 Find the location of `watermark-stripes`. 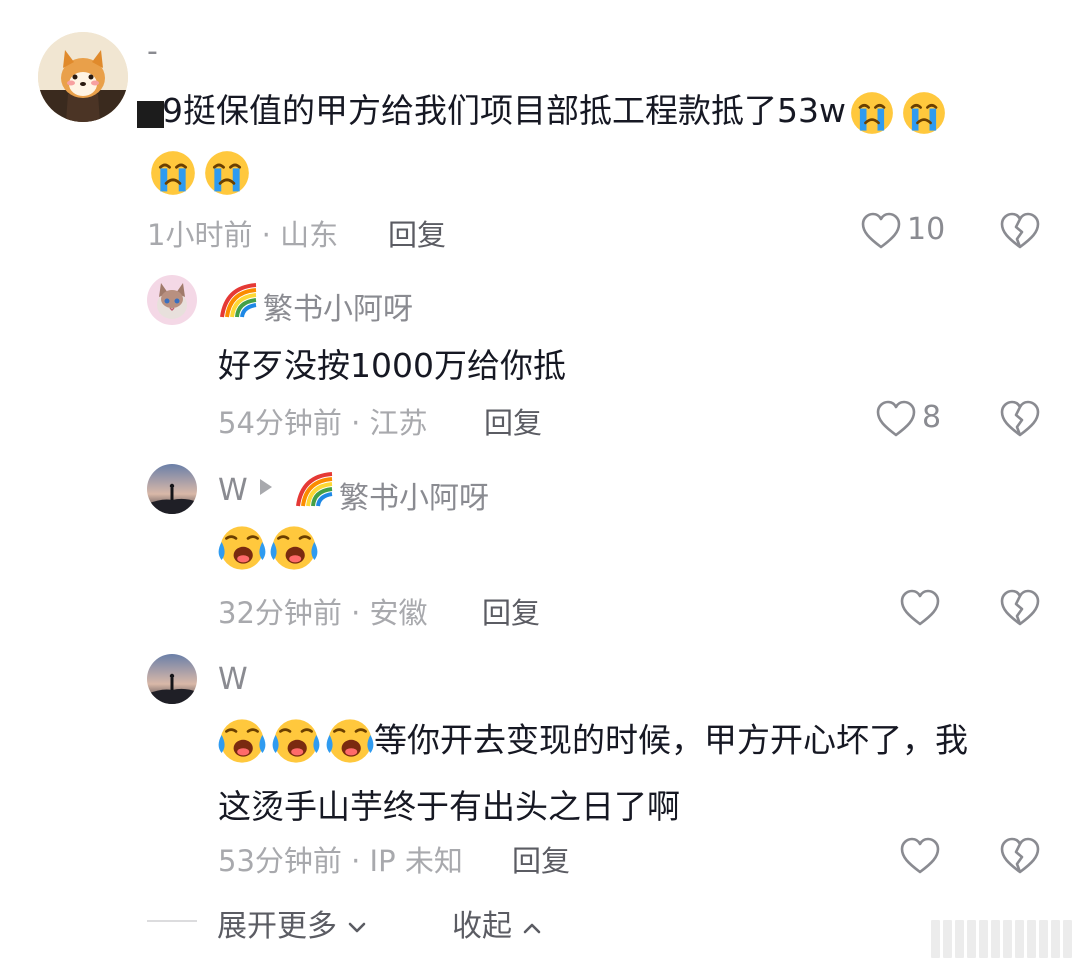

watermark-stripes is located at coordinates (1001, 939).